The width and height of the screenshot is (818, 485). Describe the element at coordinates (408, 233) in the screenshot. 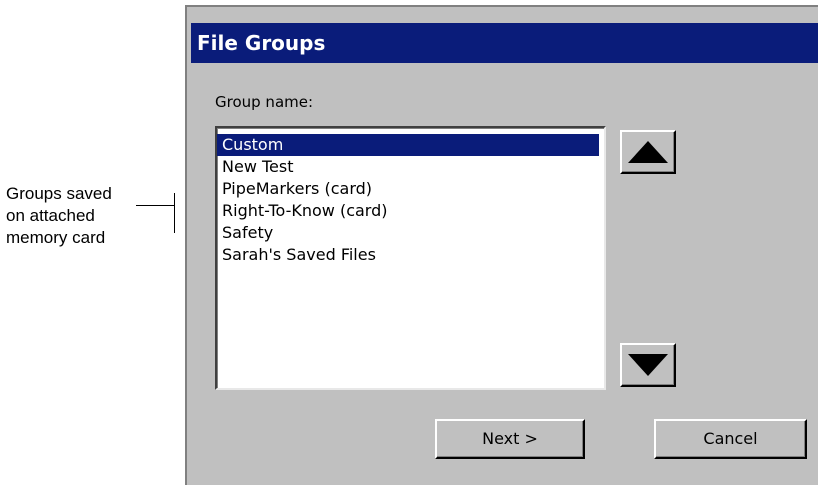

I see `list-item-safety: Safety` at that location.